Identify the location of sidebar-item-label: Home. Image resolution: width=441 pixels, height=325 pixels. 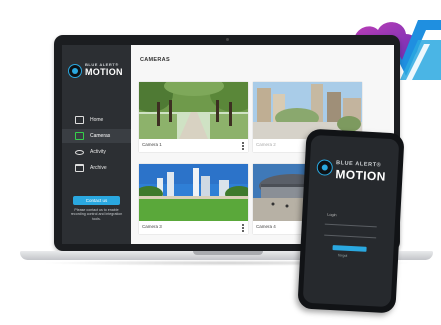
(97, 120).